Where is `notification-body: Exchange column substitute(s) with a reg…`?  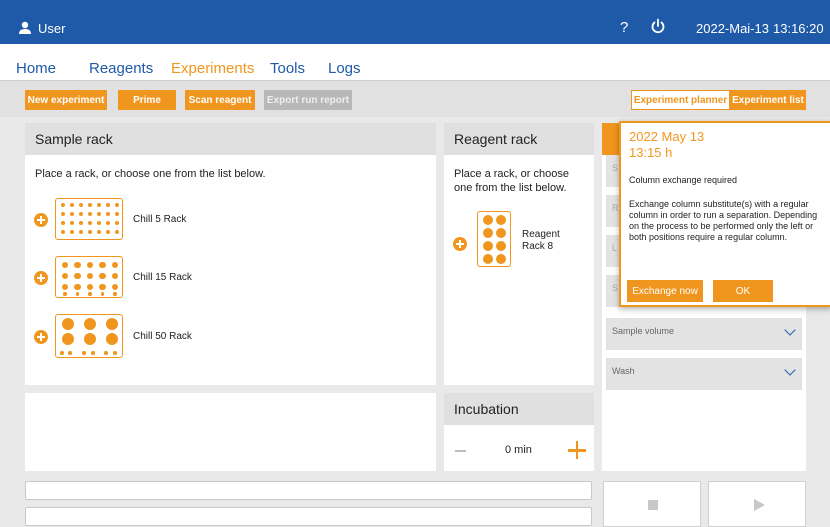
notification-body: Exchange column substitute(s) with a reg… is located at coordinates (723, 220).